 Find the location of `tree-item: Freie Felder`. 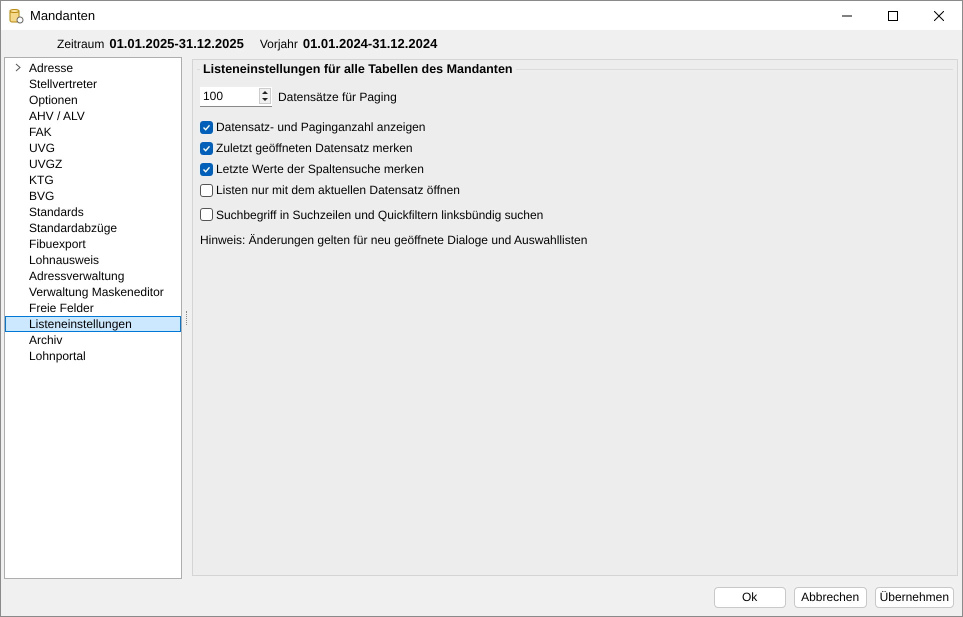

tree-item: Freie Felder is located at coordinates (93, 308).